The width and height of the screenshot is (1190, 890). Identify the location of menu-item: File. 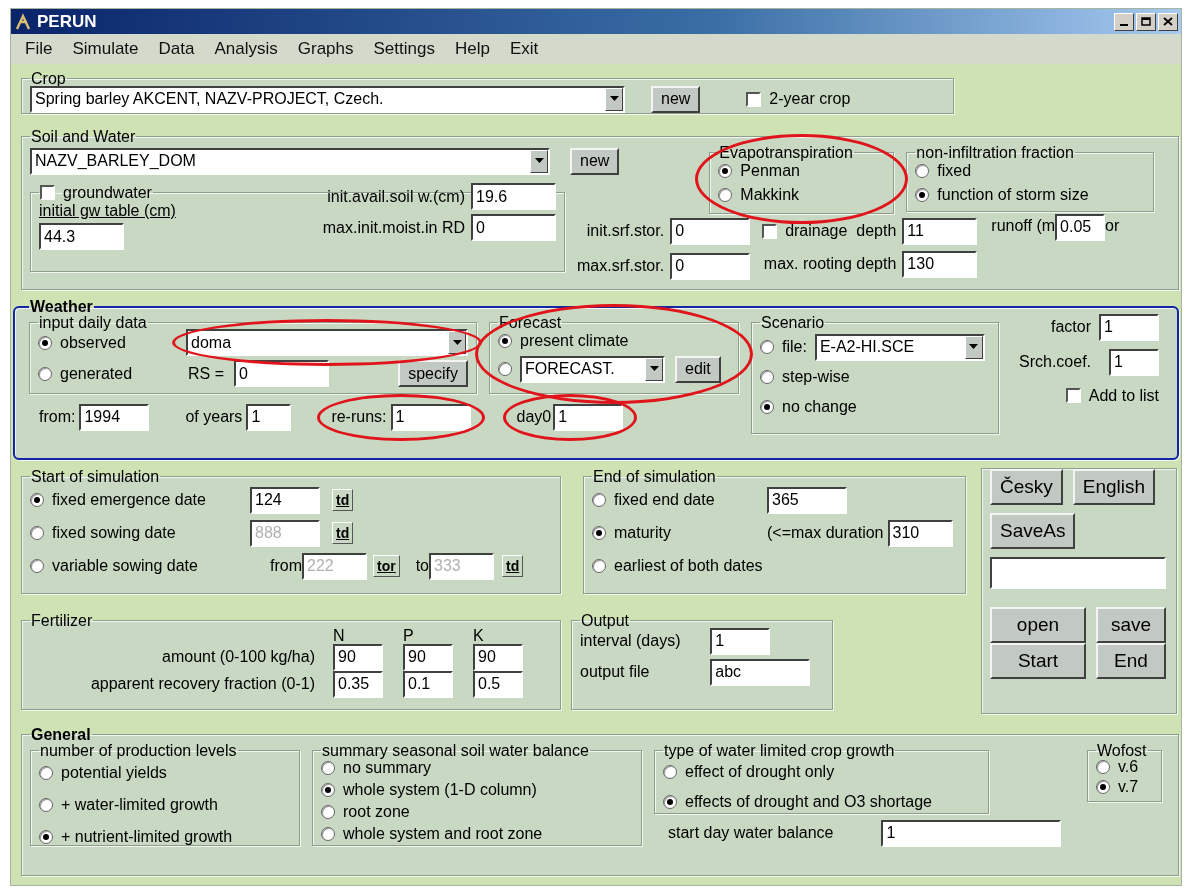
(39, 49).